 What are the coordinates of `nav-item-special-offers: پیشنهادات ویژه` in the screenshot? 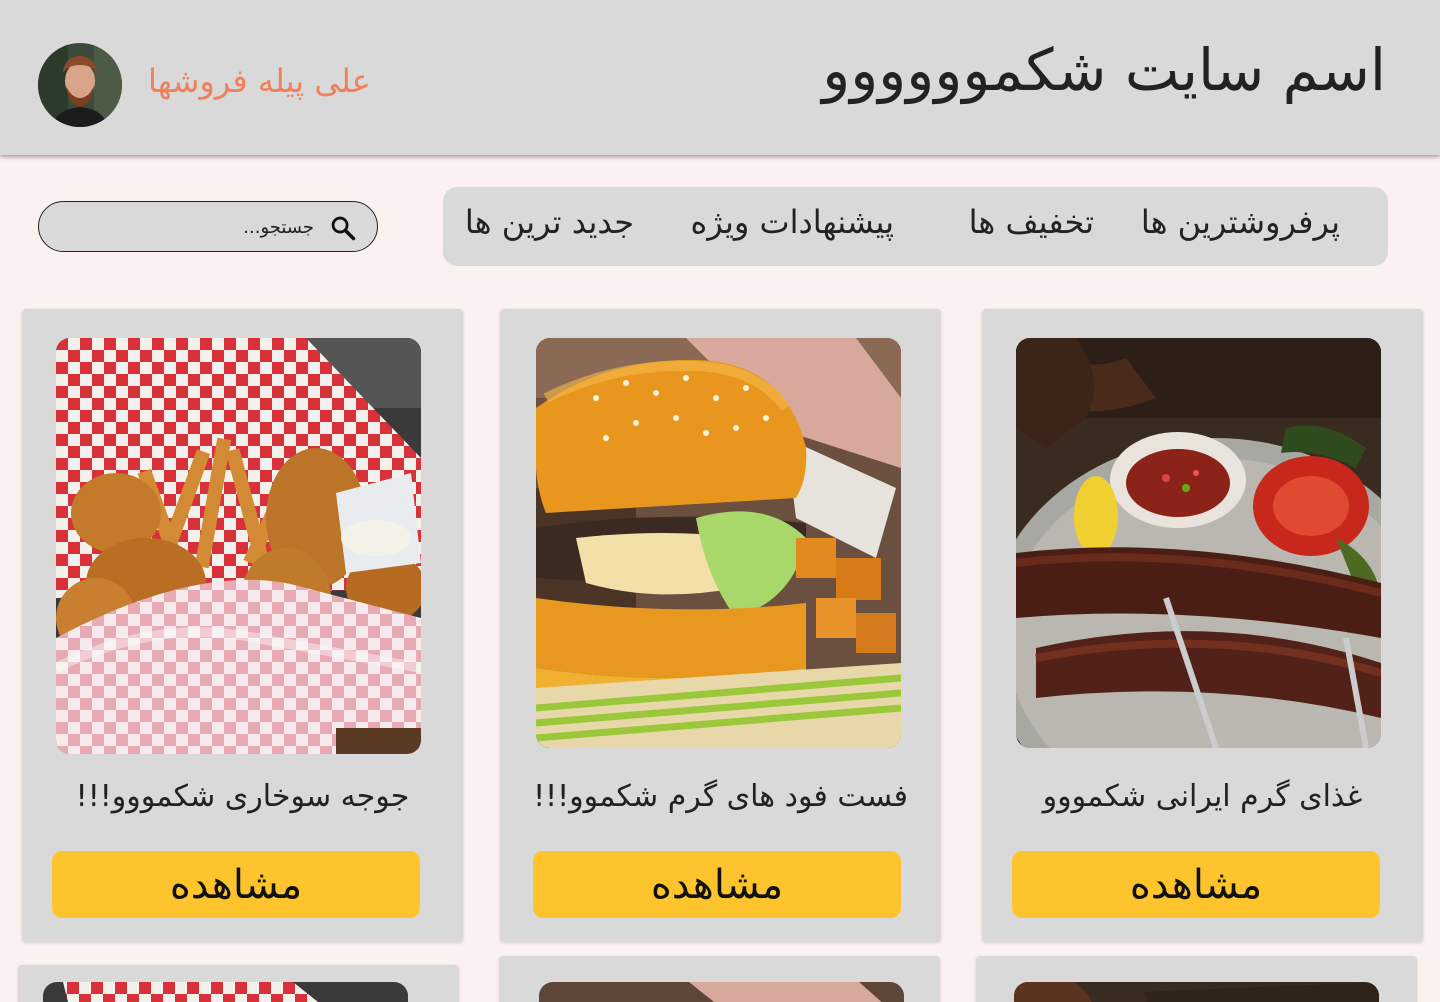 It's located at (792, 222).